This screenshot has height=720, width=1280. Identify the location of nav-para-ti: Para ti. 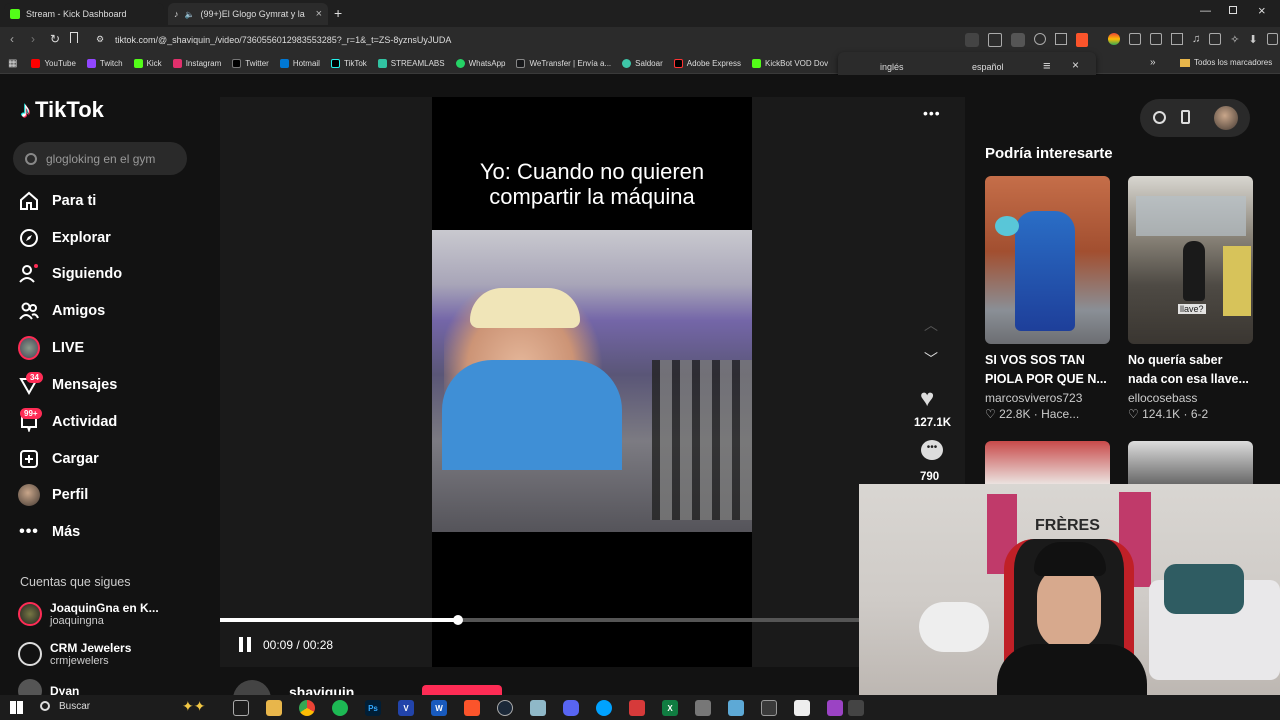
(57, 201).